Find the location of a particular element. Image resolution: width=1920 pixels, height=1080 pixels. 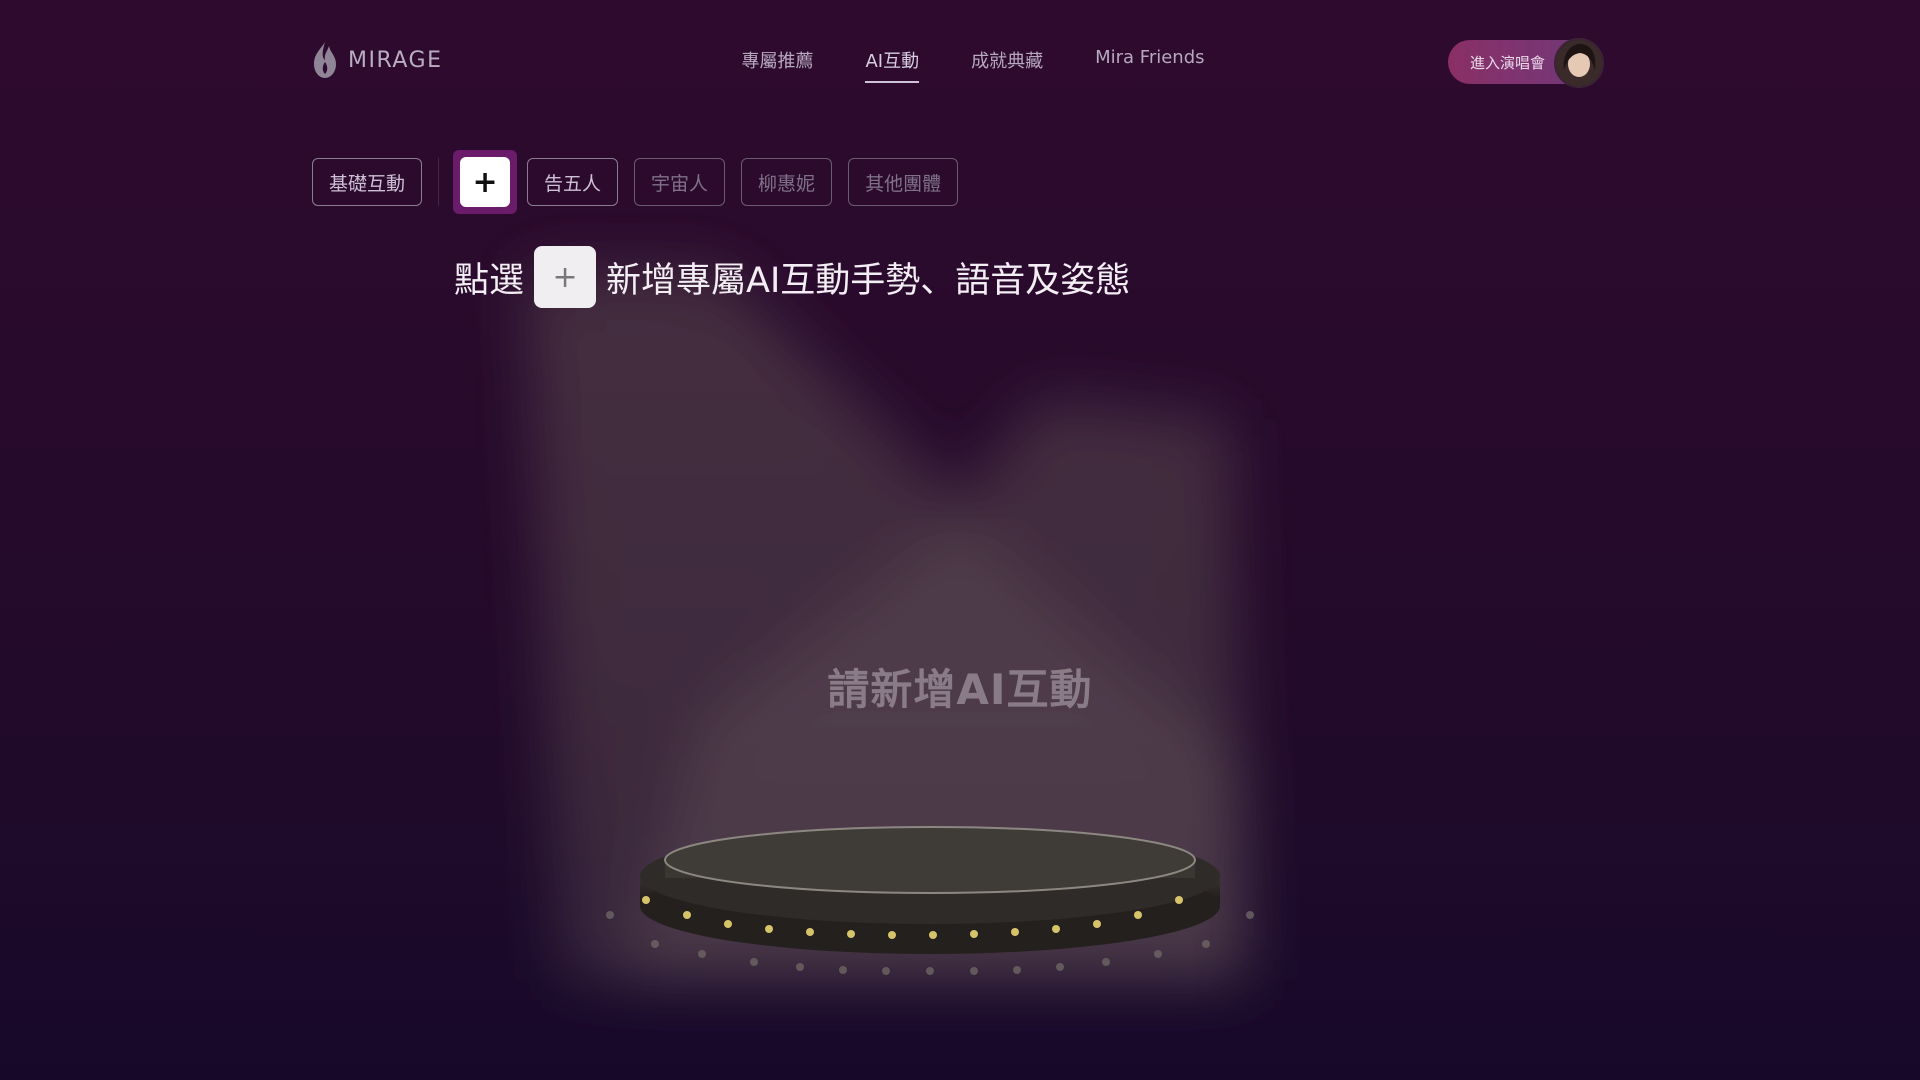

nav-item-achievements: 成就典藏 is located at coordinates (1007, 65).